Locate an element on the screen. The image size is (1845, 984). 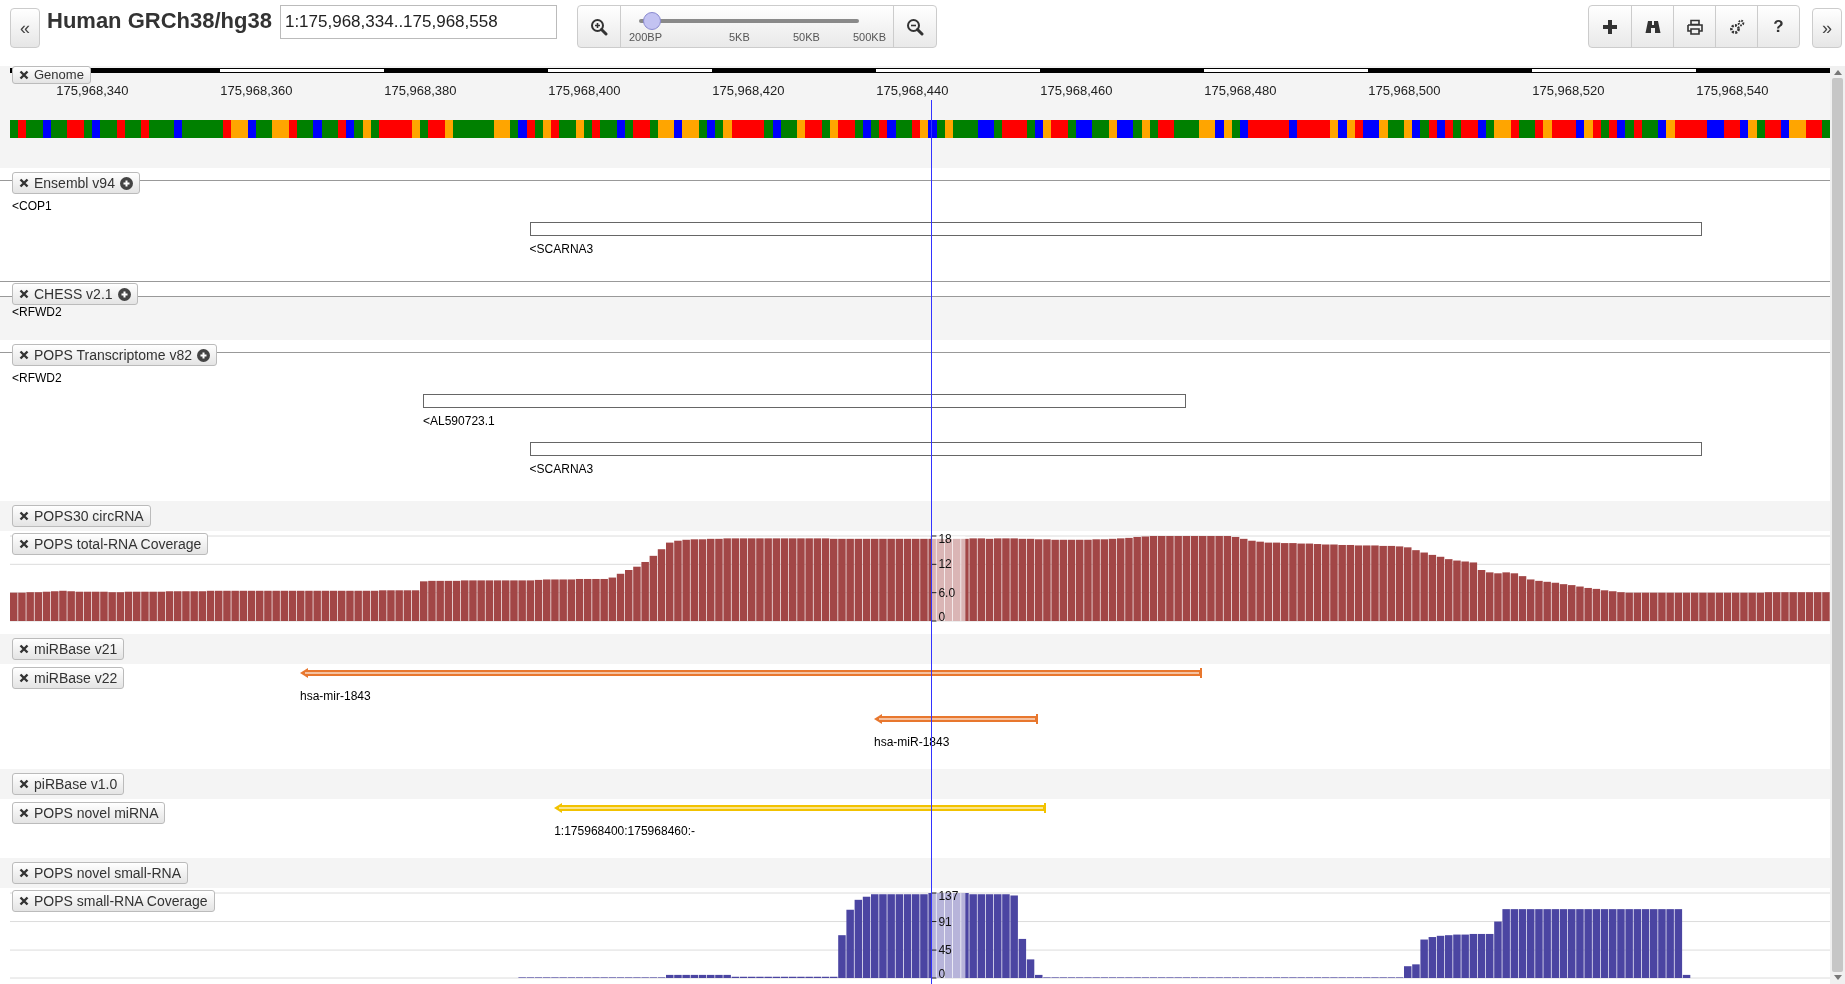
ruler-label: 175,968,540 is located at coordinates (1732, 90).